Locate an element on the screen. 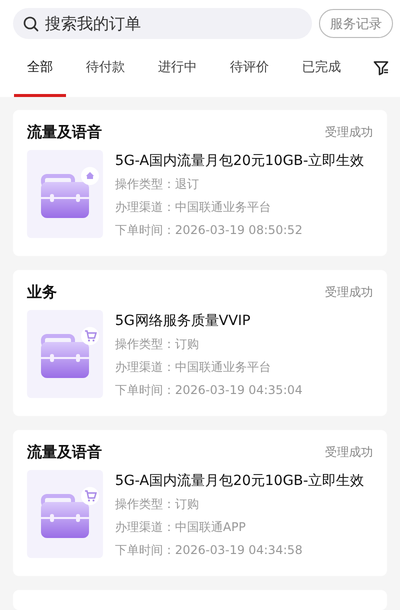  tab: 全部 is located at coordinates (40, 68).